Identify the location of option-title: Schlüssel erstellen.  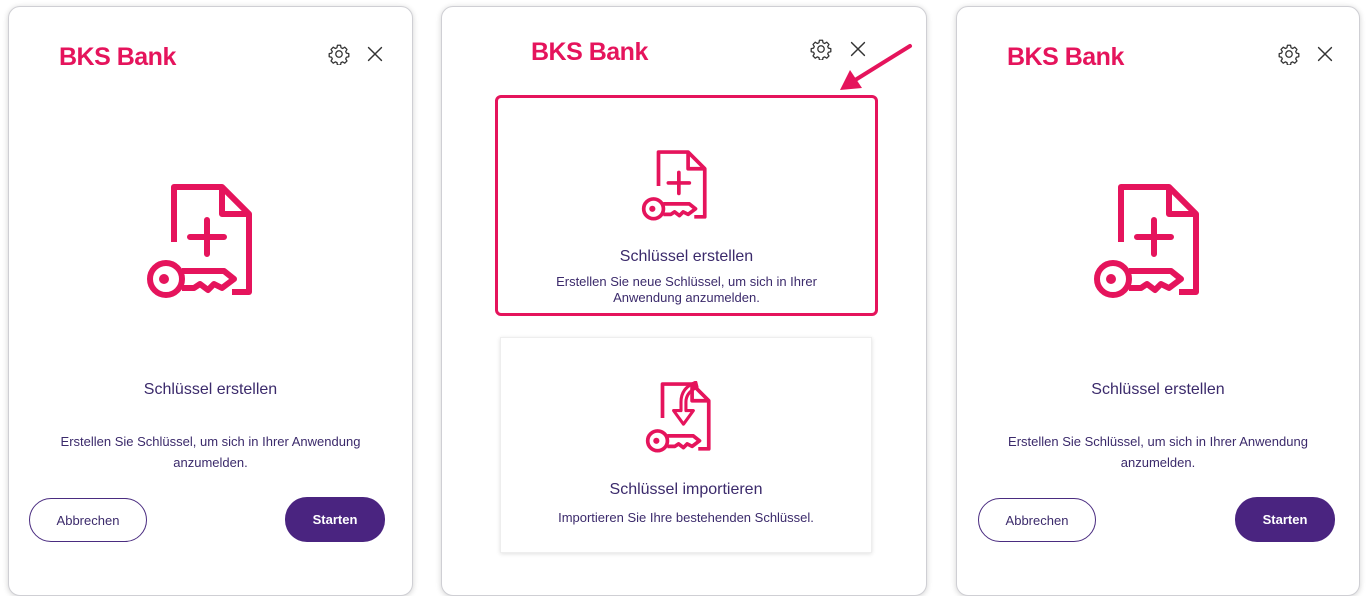
(686, 256).